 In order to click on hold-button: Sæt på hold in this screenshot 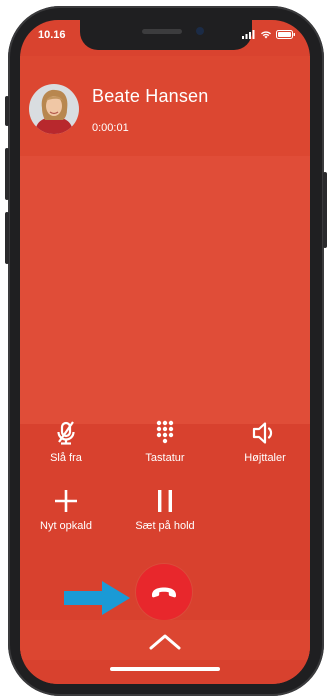, I will do `click(165, 509)`.